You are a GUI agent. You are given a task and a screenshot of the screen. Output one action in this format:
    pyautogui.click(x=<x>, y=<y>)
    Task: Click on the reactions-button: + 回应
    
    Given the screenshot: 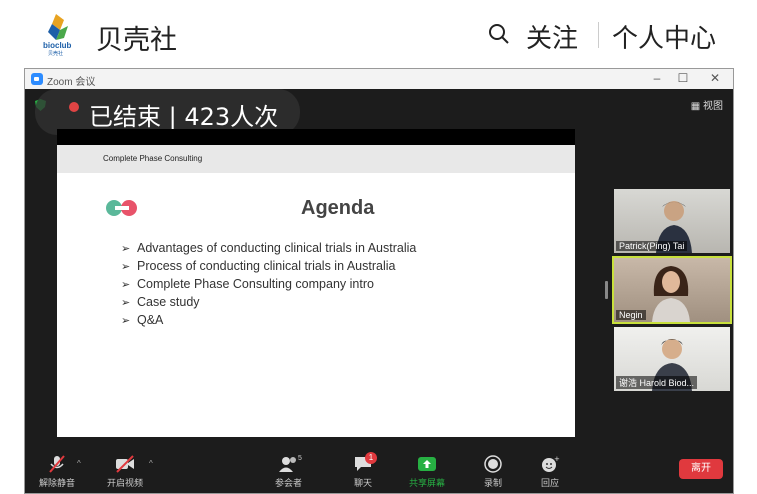 What is the action you would take?
    pyautogui.click(x=550, y=472)
    